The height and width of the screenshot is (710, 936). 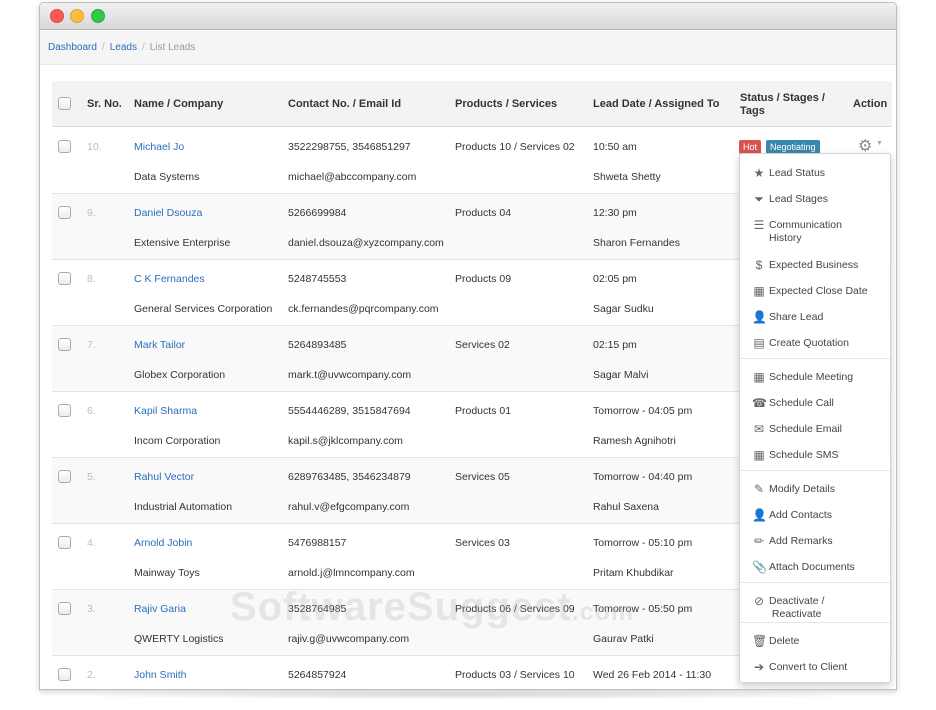 I want to click on header-action: Action, so click(x=870, y=104).